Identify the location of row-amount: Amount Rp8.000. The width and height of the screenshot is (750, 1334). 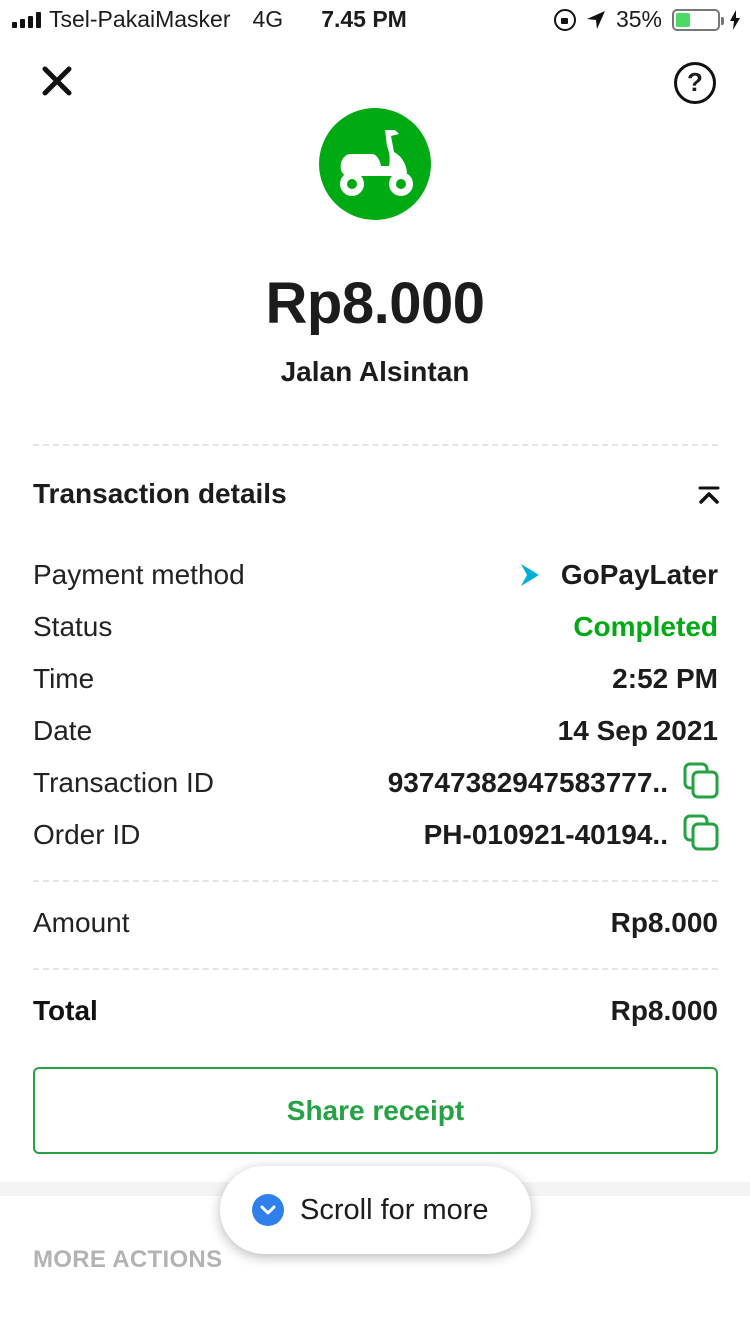
(375, 927).